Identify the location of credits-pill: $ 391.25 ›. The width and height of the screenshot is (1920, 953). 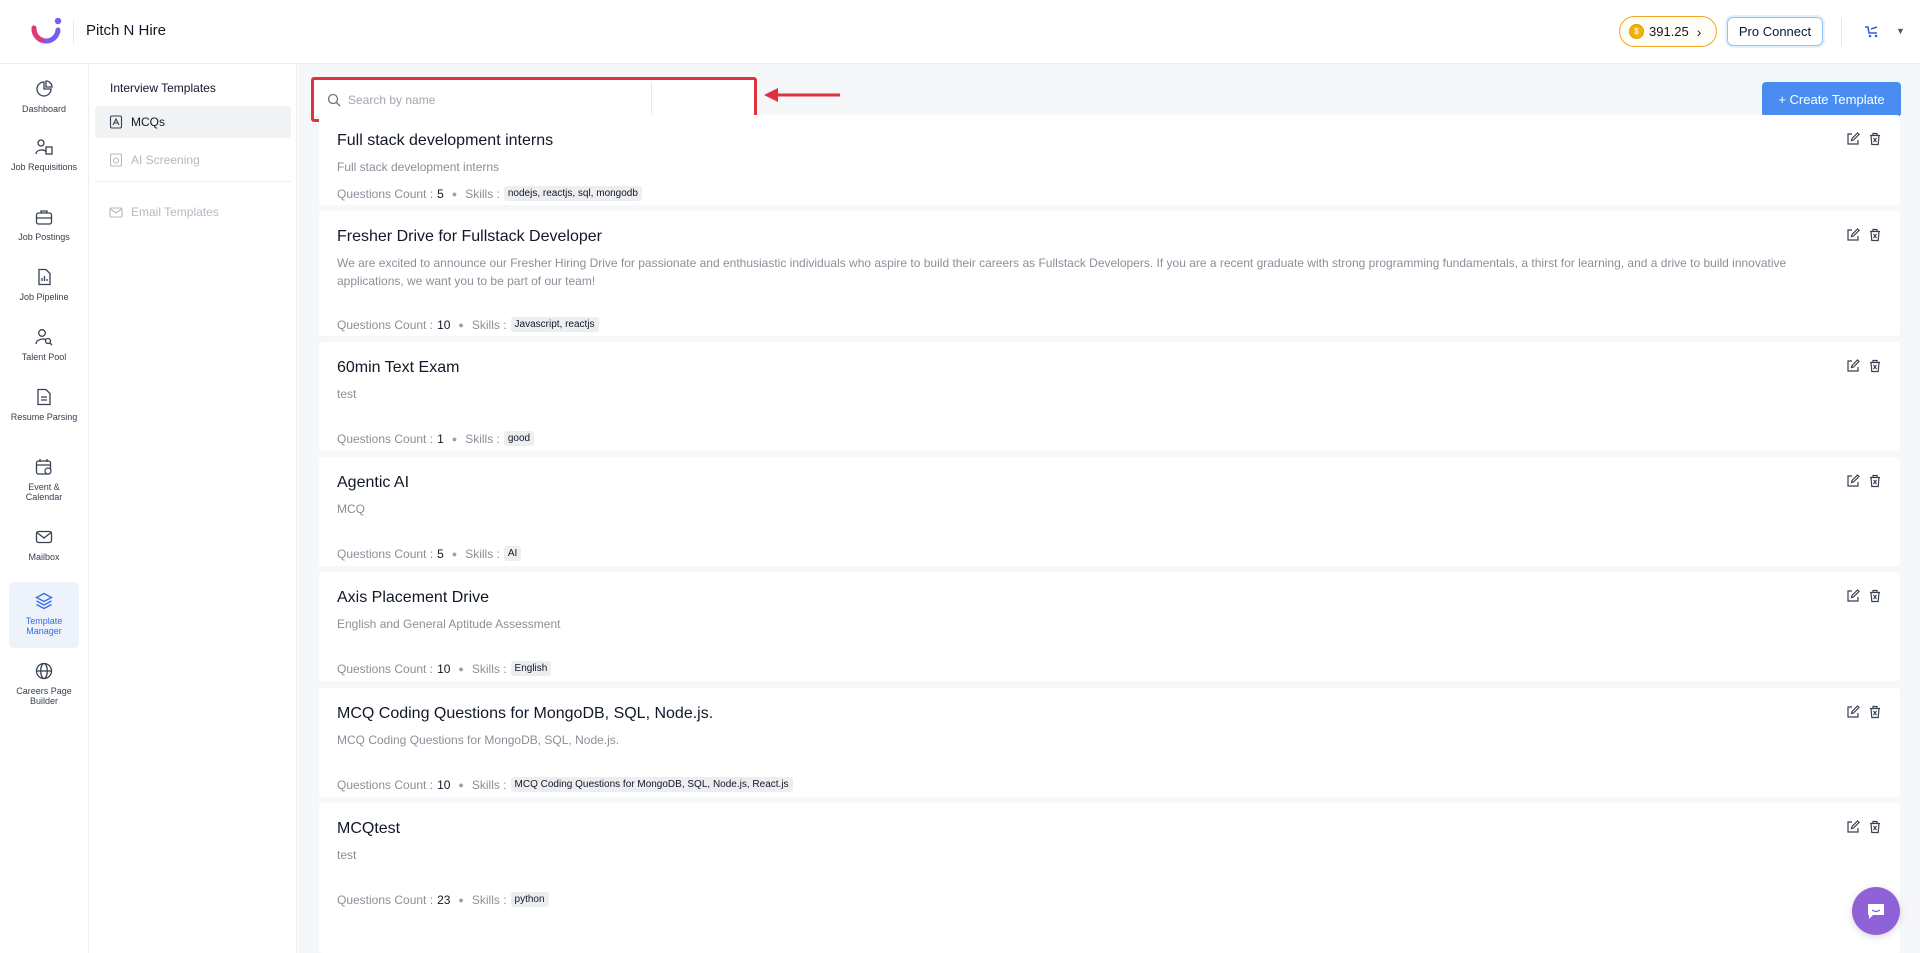
(1668, 31).